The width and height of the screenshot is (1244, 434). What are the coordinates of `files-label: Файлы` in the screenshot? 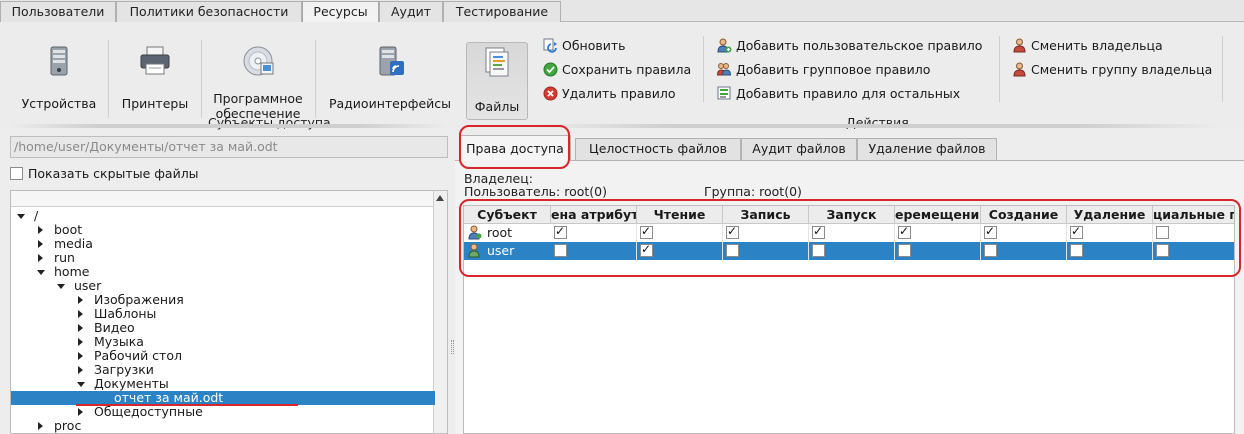 It's located at (497, 106).